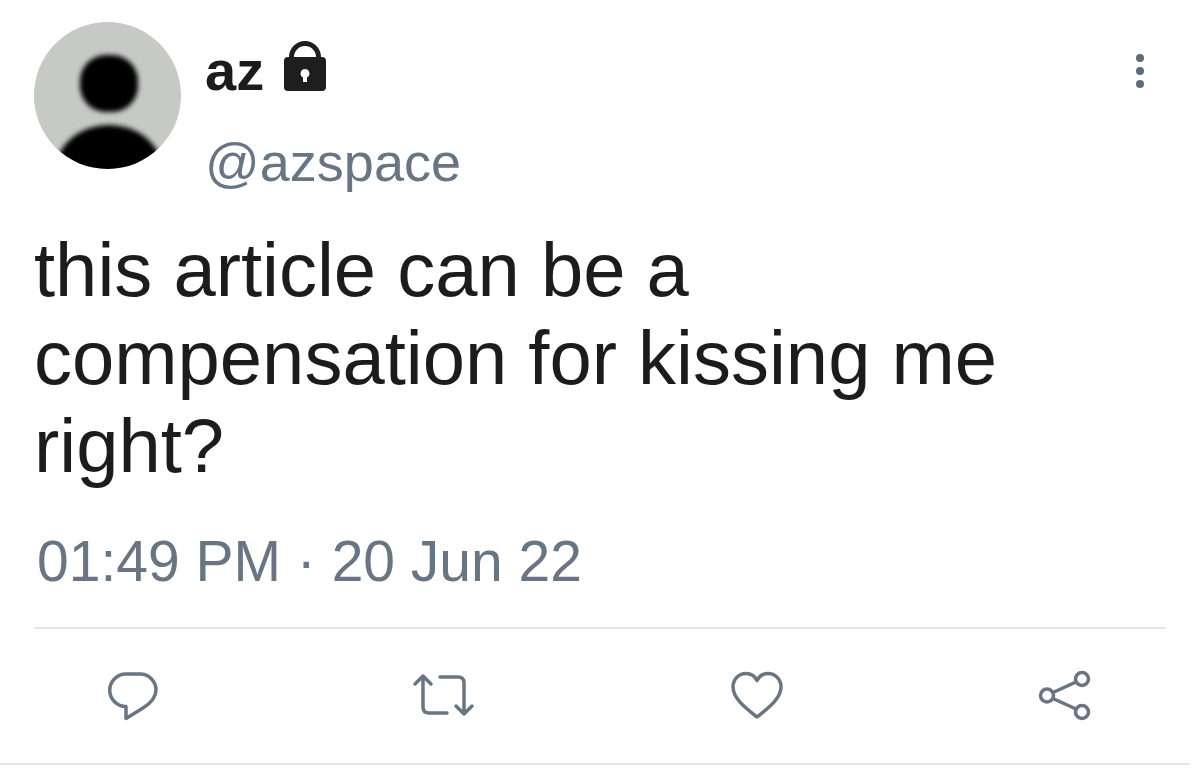 This screenshot has height=782, width=1200. What do you see at coordinates (309, 561) in the screenshot?
I see `tweet-timestamp: 01:49 PM · 20 Jun 22` at bounding box center [309, 561].